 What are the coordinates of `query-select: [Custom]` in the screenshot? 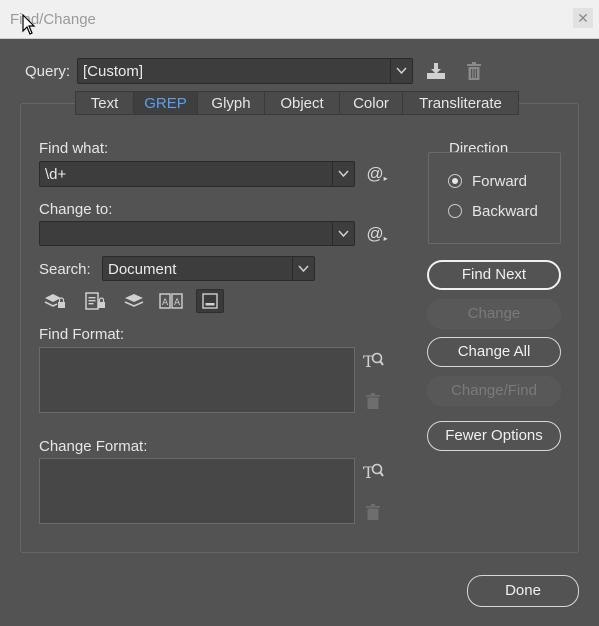 It's located at (245, 71).